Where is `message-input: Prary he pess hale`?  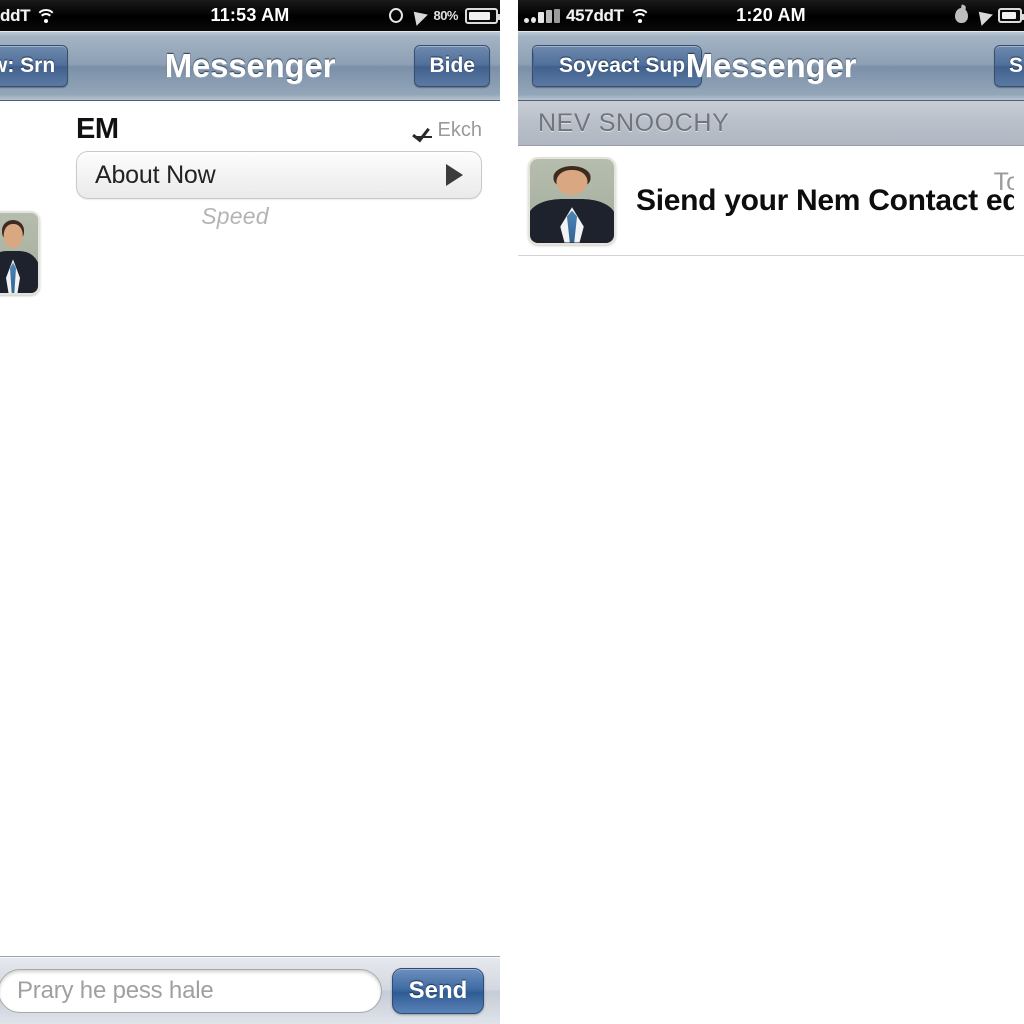
message-input: Prary he pess hale is located at coordinates (191, 990).